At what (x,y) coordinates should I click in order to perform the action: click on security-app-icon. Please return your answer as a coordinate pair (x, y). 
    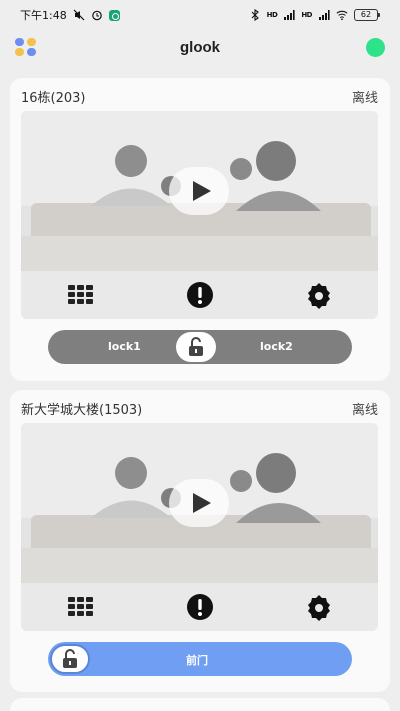
    Looking at the image, I should click on (114, 15).